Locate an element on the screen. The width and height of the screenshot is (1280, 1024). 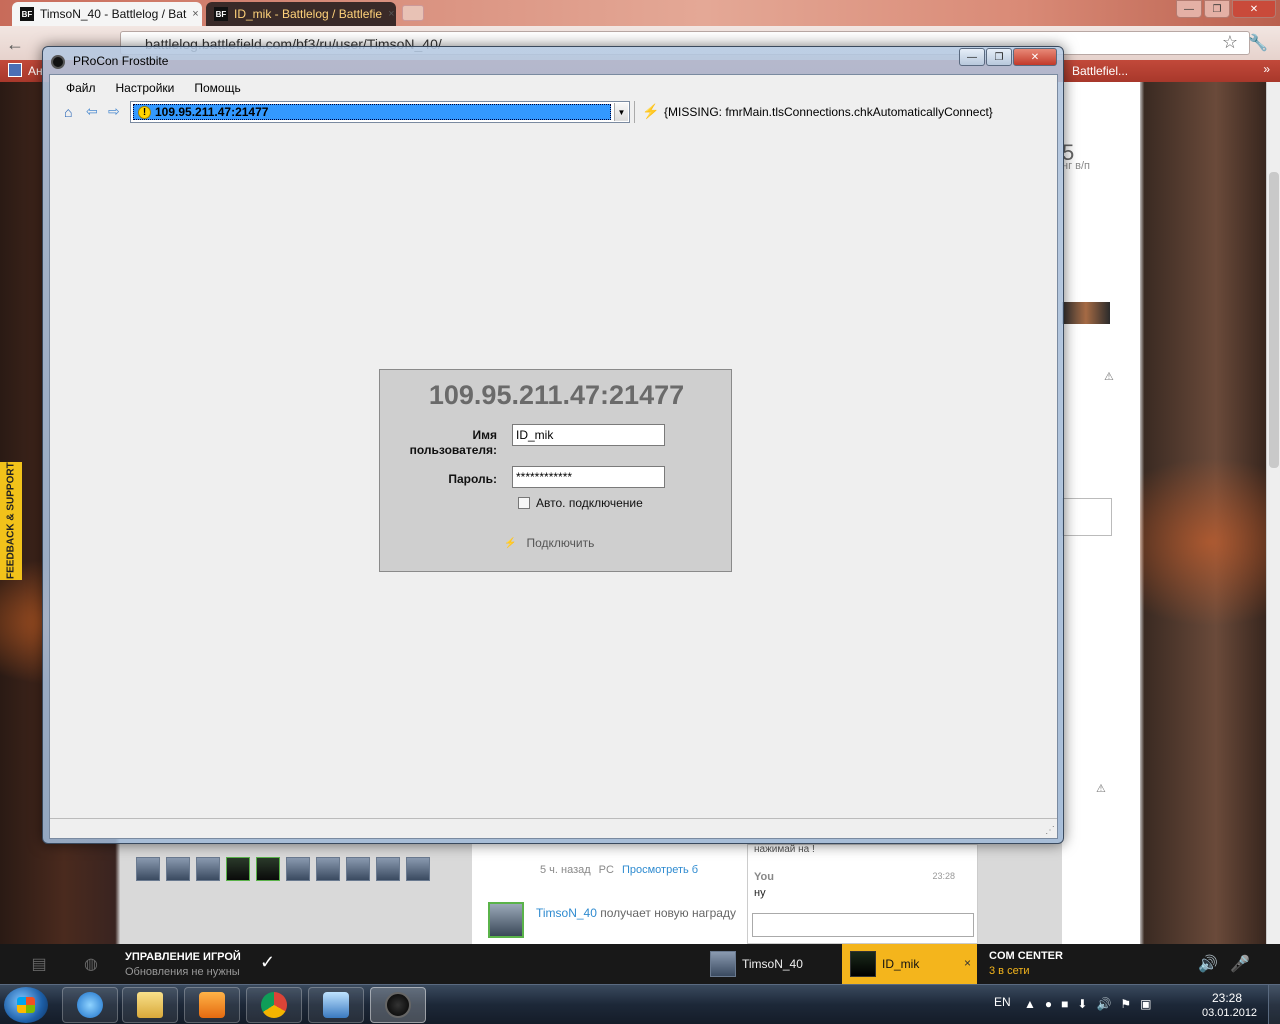
browser-tab-timson: BF TimsoN_40 - Battlelog / Bat × is located at coordinates (107, 14).